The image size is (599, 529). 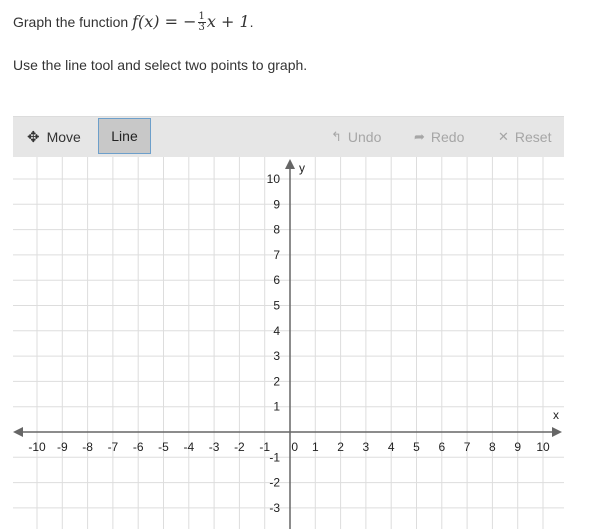 I want to click on x-tick-label: -5, so click(x=163, y=447).